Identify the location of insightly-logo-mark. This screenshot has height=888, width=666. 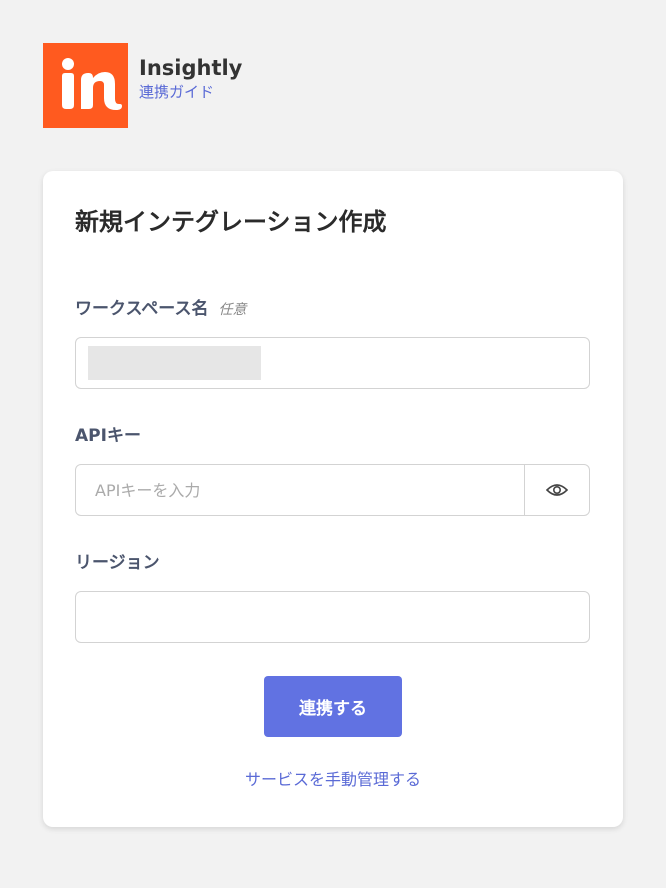
(92, 84).